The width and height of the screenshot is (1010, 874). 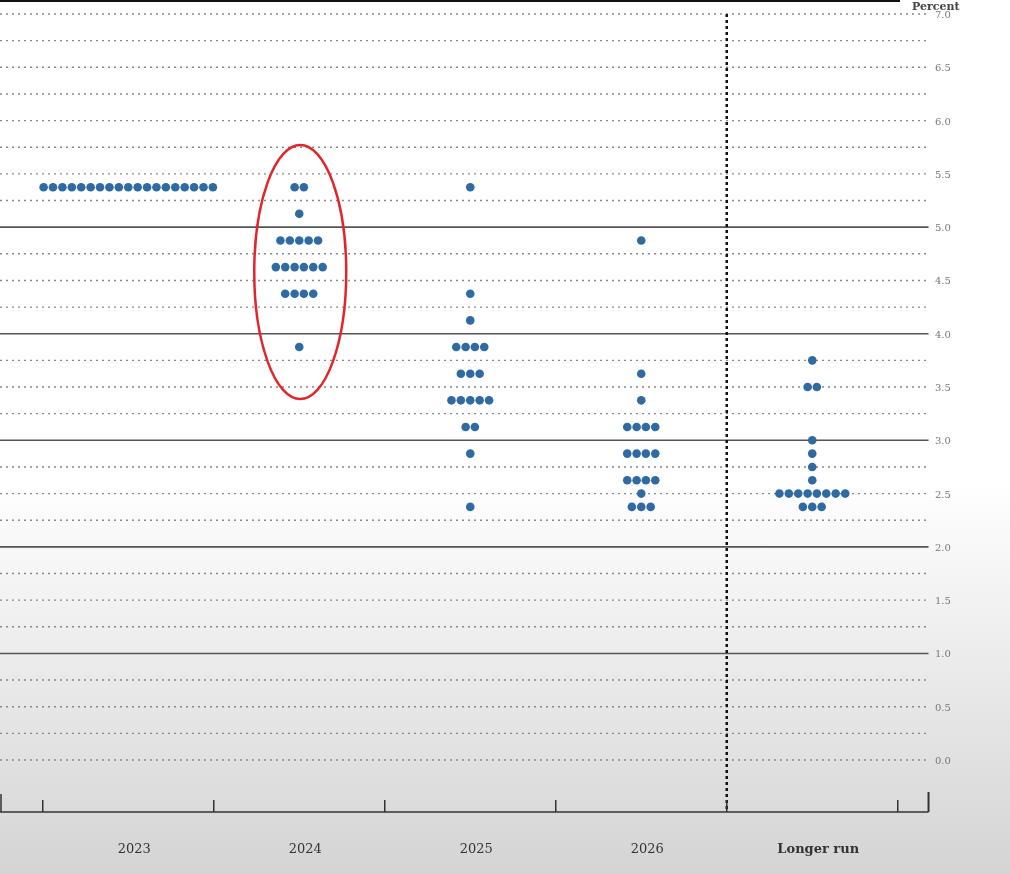 What do you see at coordinates (943, 68) in the screenshot?
I see `y-tick-label: 6.5` at bounding box center [943, 68].